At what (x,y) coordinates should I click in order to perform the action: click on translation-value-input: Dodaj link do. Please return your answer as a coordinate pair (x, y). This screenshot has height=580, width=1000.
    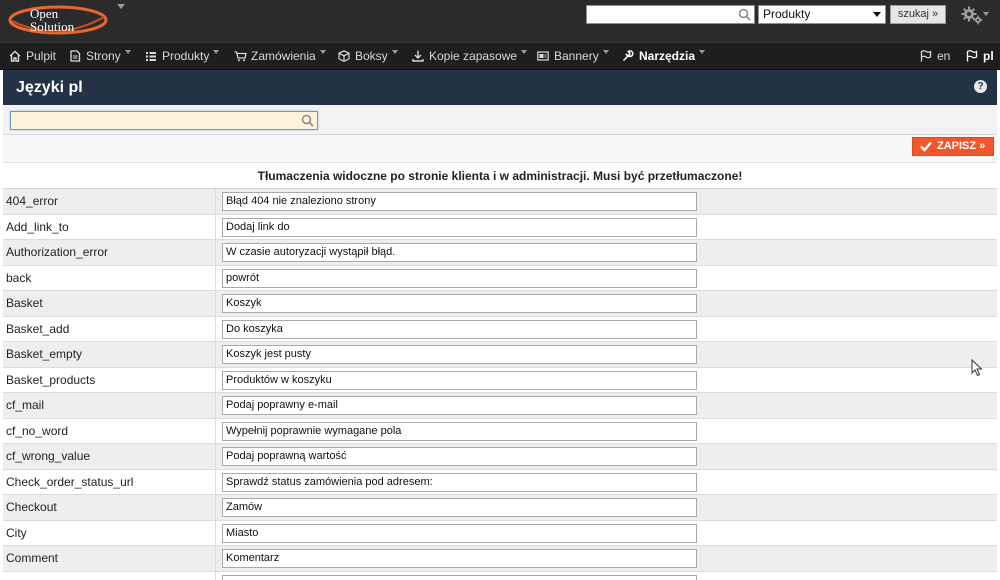
    Looking at the image, I should click on (459, 227).